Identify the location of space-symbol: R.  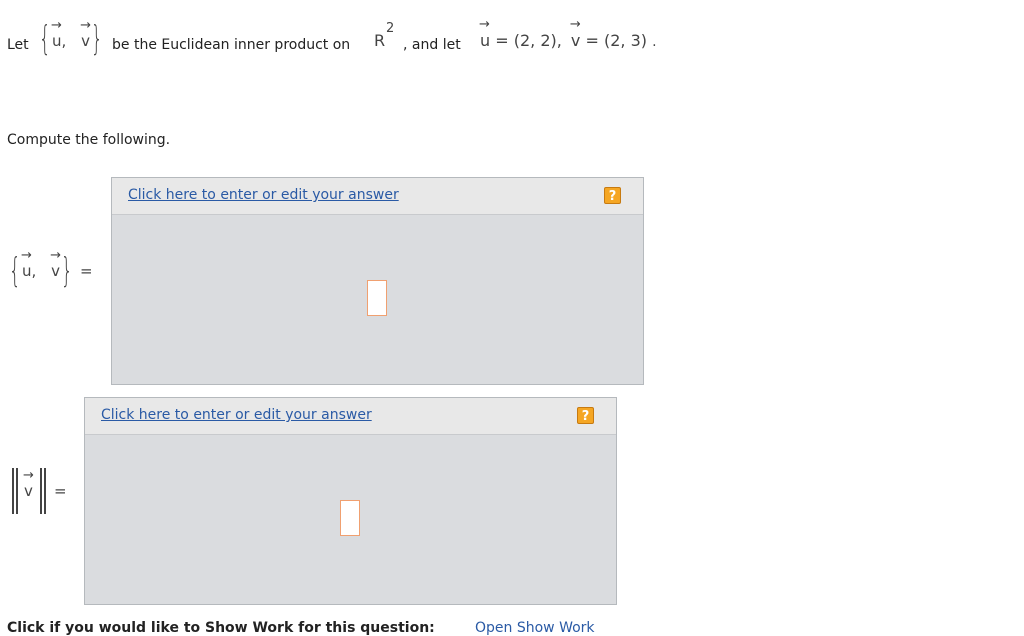
(380, 40).